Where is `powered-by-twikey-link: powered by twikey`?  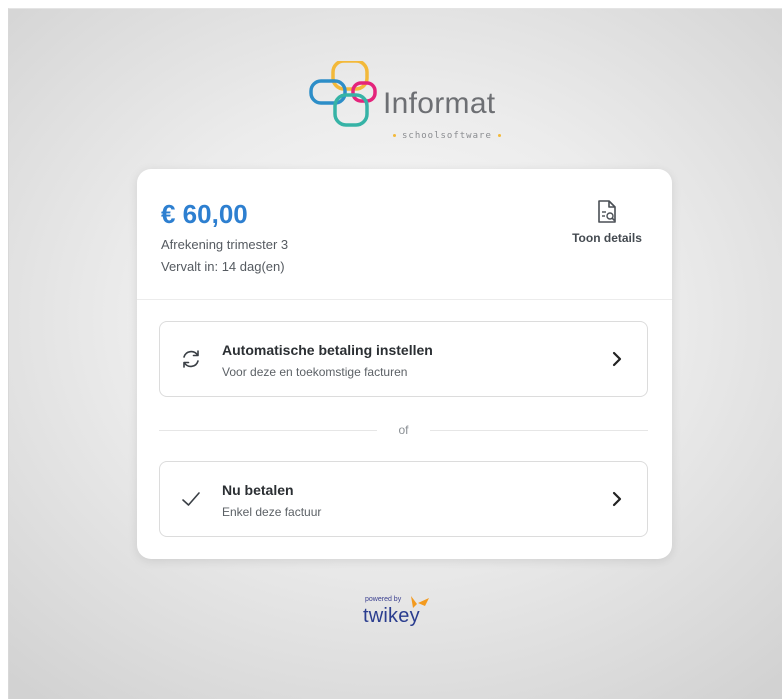
powered-by-twikey-link: powered by twikey is located at coordinates (404, 614).